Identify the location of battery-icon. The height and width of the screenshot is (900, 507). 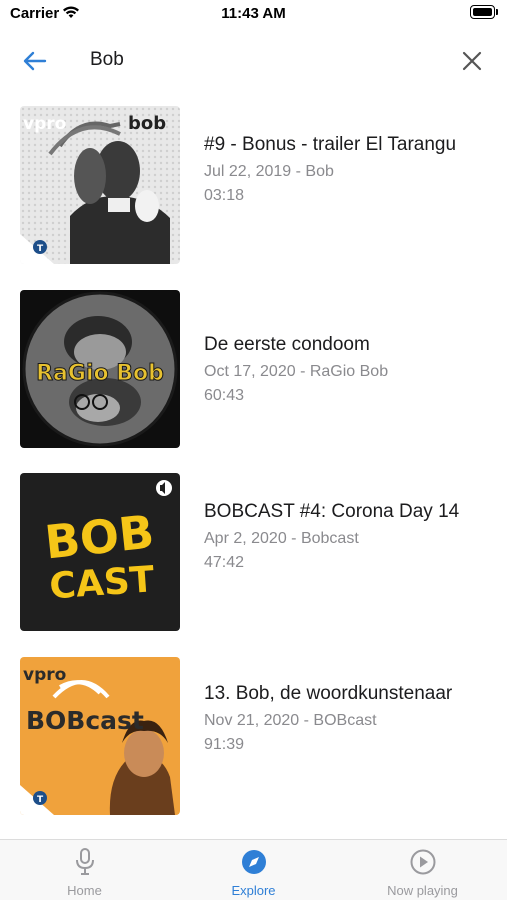
(484, 12).